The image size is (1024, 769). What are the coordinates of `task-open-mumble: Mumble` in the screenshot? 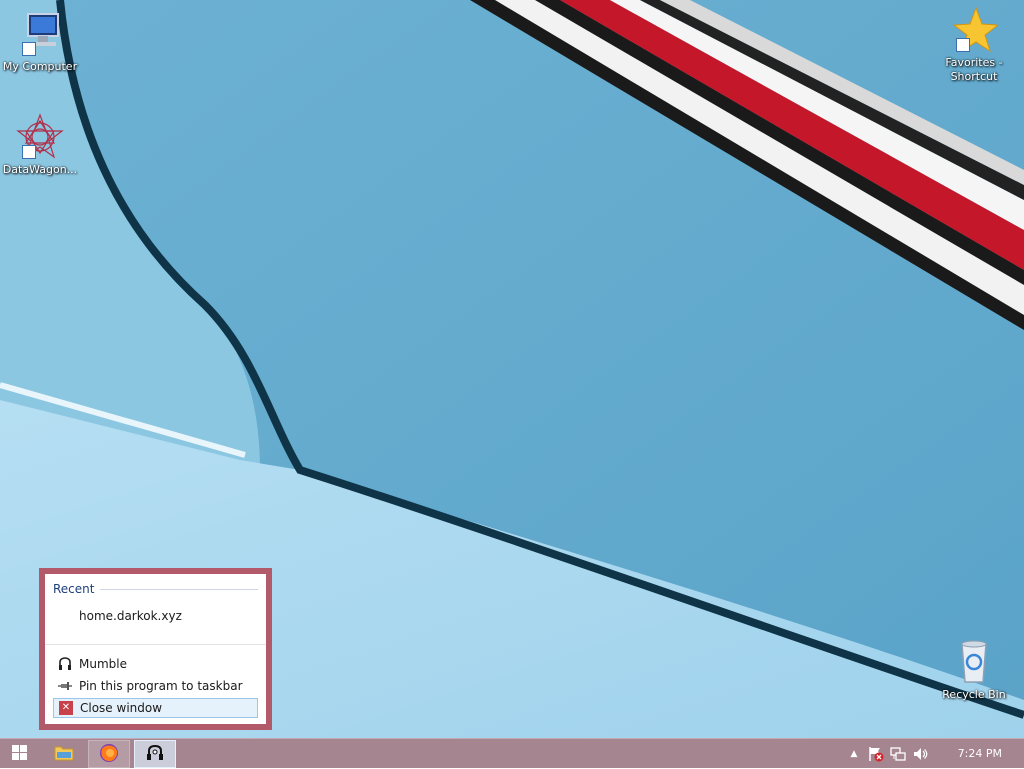 It's located at (155, 664).